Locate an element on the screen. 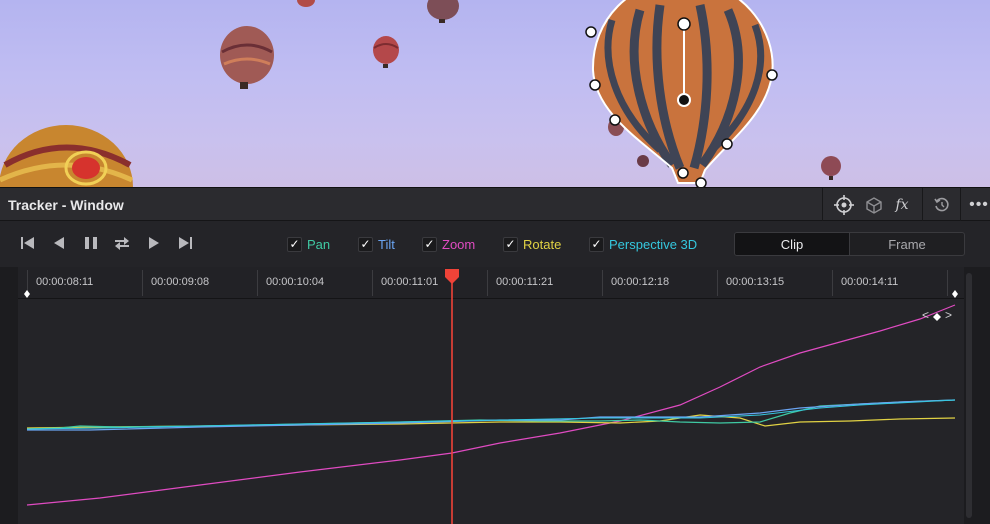 This screenshot has height=524, width=990. perspective-curve is located at coordinates (491, 414).